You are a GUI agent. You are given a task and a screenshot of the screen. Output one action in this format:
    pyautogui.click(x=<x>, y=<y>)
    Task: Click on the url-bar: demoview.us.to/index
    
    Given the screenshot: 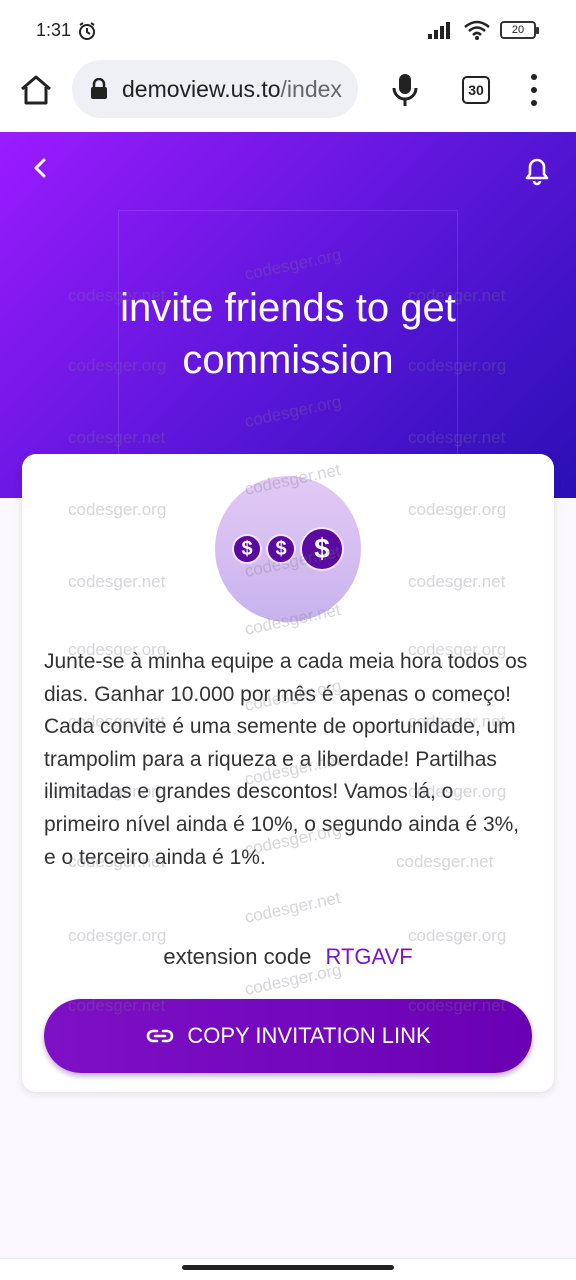 What is the action you would take?
    pyautogui.click(x=215, y=89)
    